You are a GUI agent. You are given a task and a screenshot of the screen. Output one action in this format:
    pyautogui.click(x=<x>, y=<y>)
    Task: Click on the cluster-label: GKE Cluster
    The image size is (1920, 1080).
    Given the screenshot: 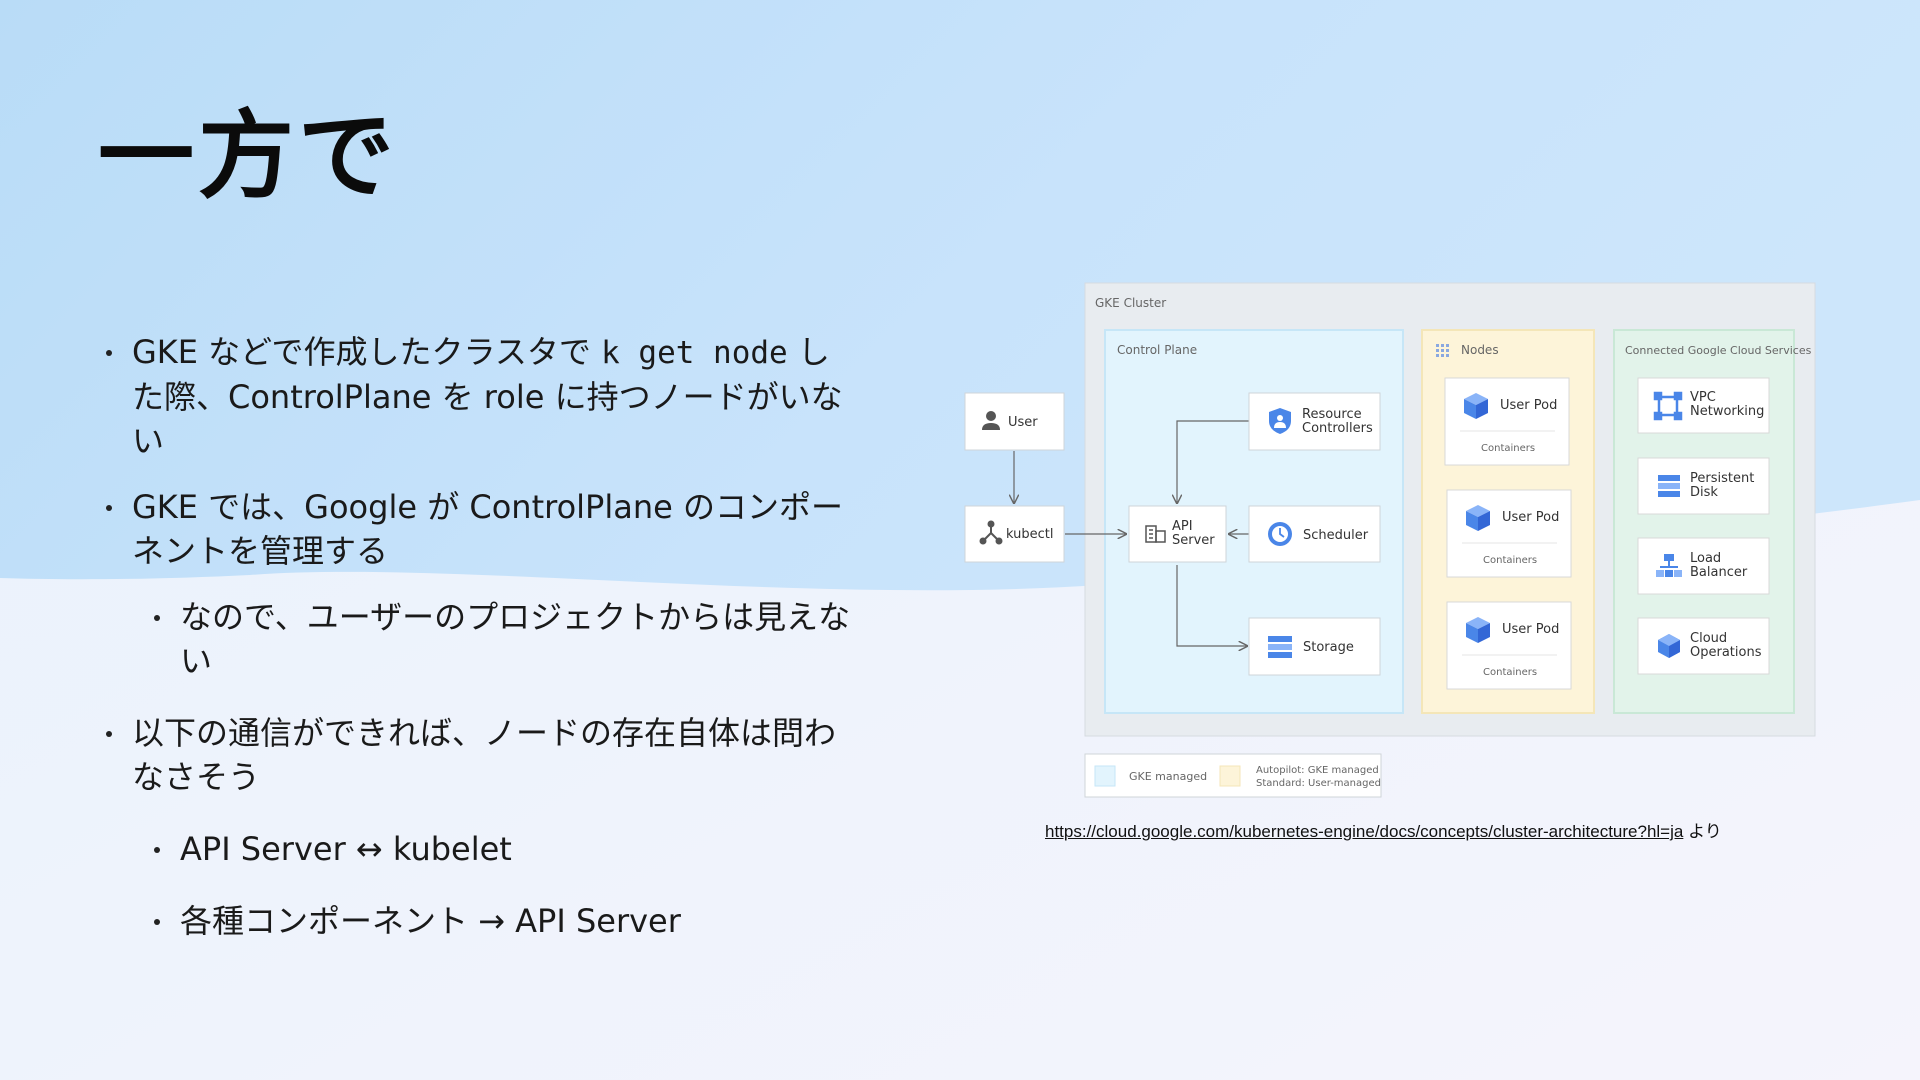 What is the action you would take?
    pyautogui.click(x=1130, y=303)
    